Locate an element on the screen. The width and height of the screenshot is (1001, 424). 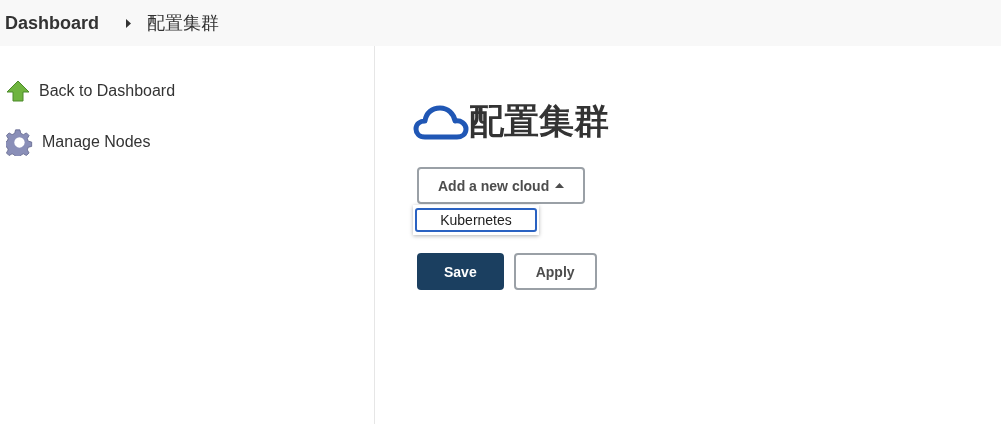
sidebar-link: Back to Dashboard is located at coordinates (107, 91).